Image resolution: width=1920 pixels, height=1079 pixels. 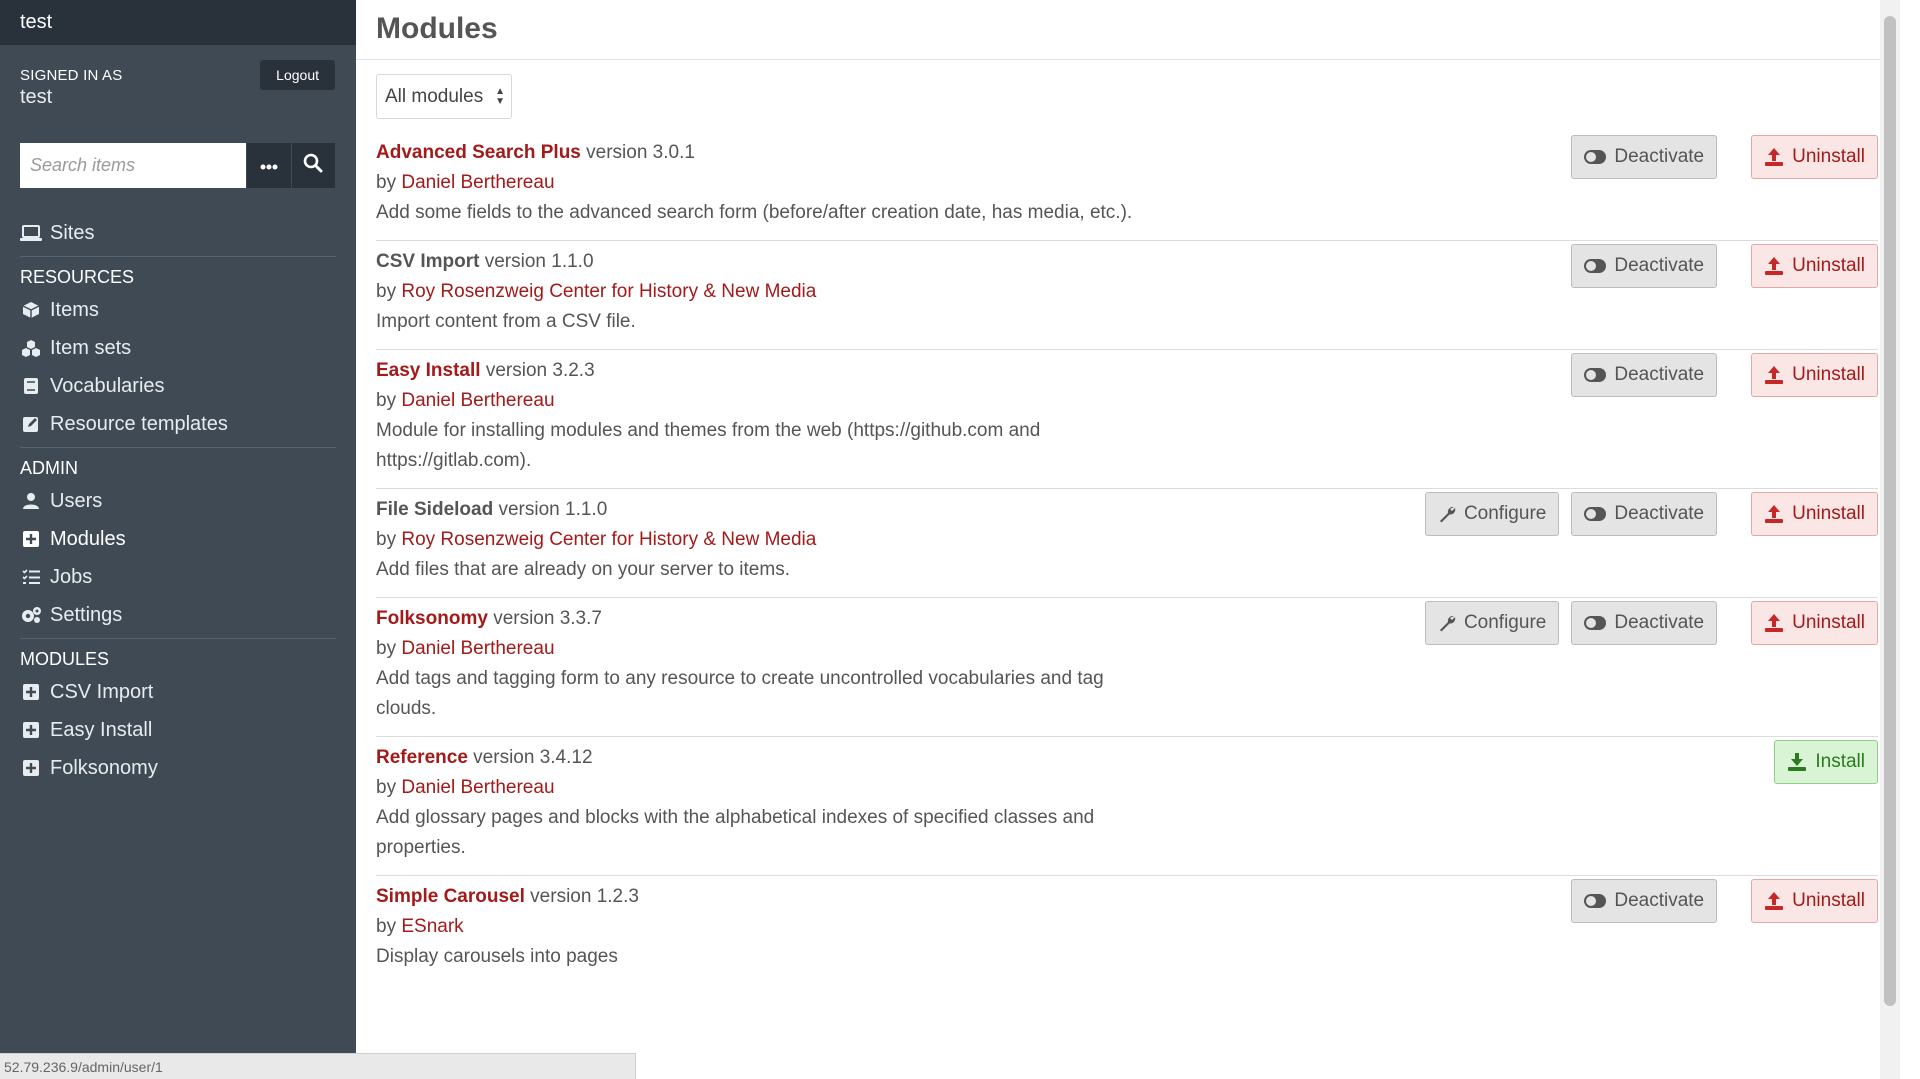 I want to click on download-icon, so click(x=1797, y=762).